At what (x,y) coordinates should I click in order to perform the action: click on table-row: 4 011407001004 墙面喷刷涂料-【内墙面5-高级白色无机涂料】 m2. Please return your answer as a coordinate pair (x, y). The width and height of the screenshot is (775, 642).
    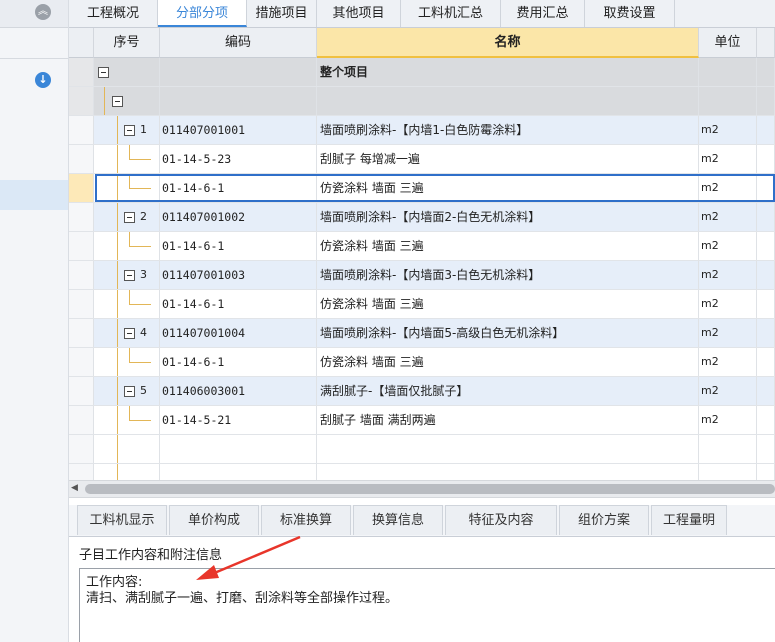
    Looking at the image, I should click on (422, 333).